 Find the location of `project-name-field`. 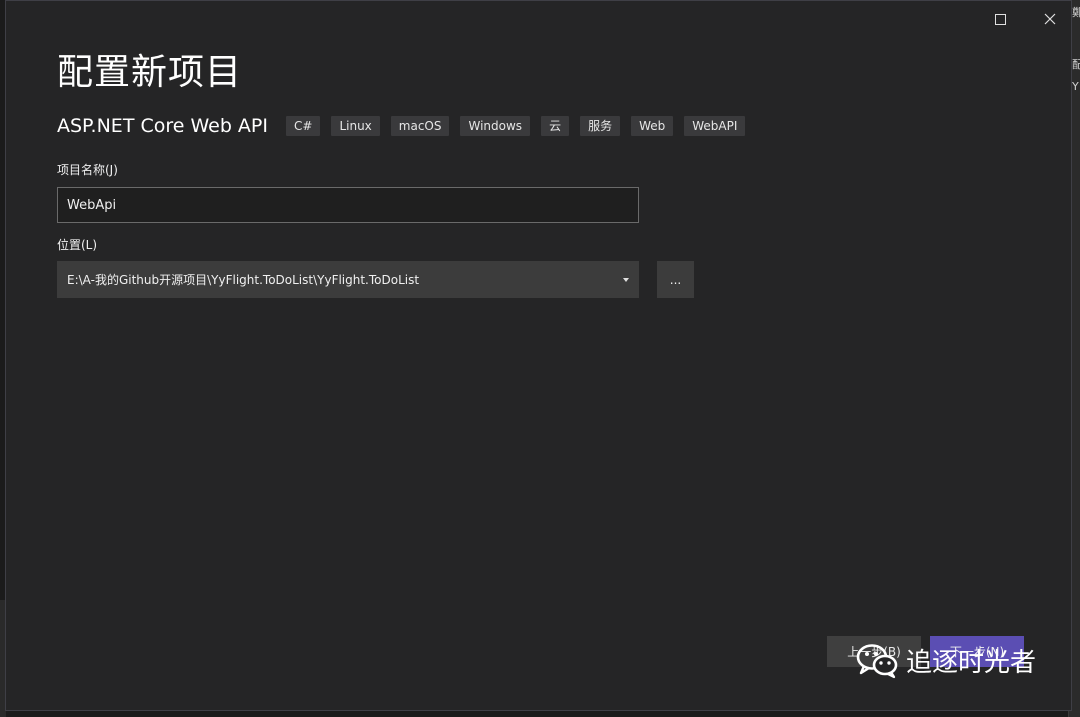

project-name-field is located at coordinates (348, 205).